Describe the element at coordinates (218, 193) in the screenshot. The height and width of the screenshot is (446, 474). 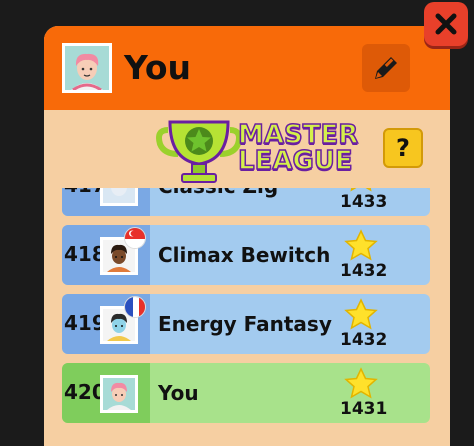
I see `player-name: Classic Zig` at that location.